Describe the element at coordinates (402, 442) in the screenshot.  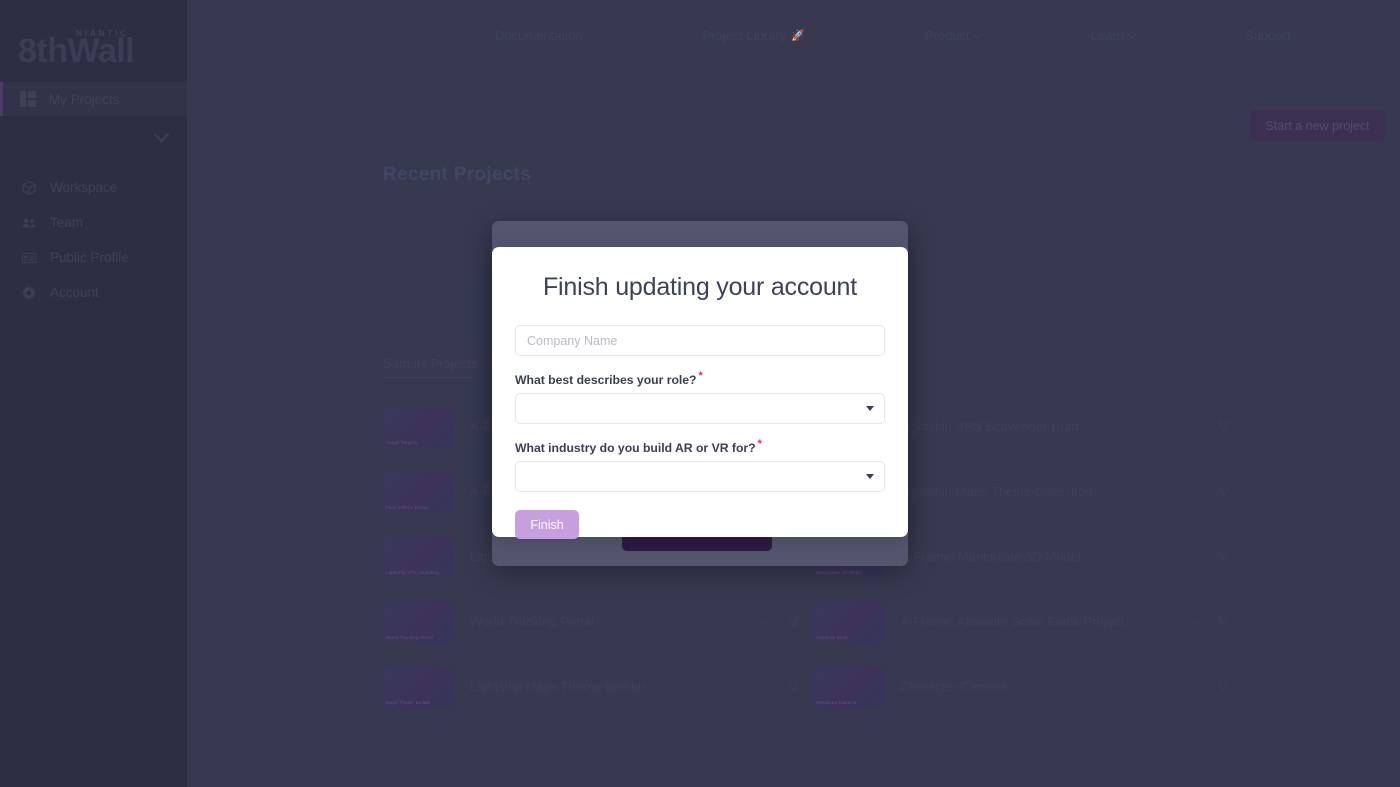
I see `project-thumbnail-caption: Image Targets` at that location.